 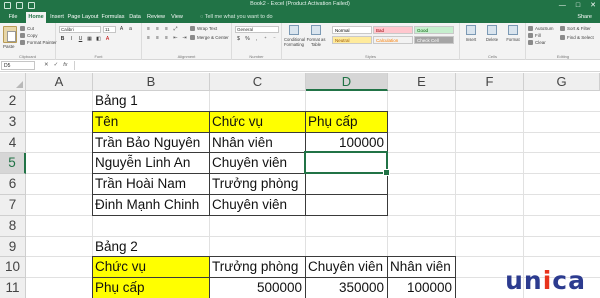 I want to click on cell-d11: 350000, so click(x=346, y=288).